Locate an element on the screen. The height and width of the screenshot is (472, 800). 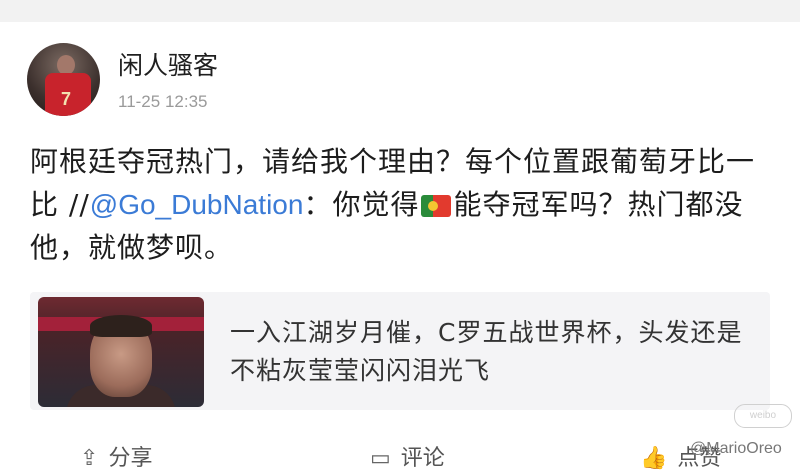
mention-link: @Go_DubNation is located at coordinates (197, 204).